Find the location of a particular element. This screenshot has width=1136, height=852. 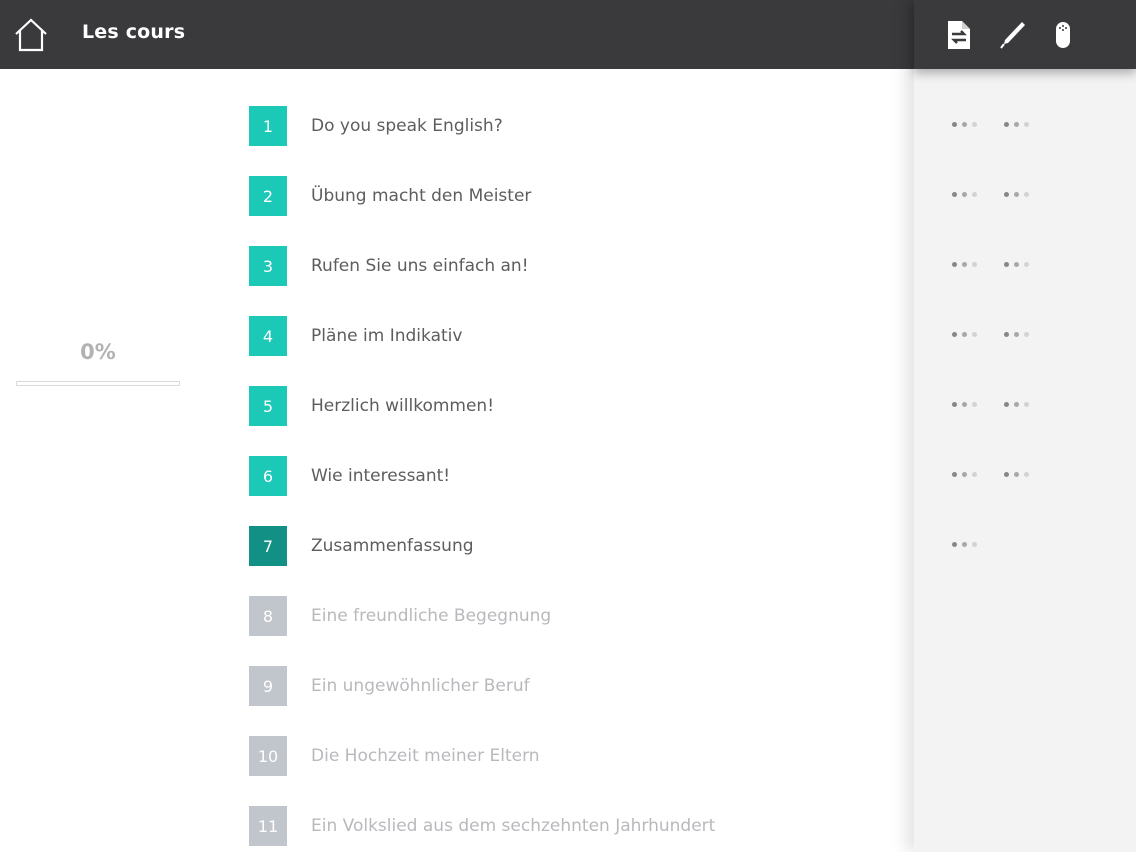

lesson-number-badge: 7 is located at coordinates (268, 546).